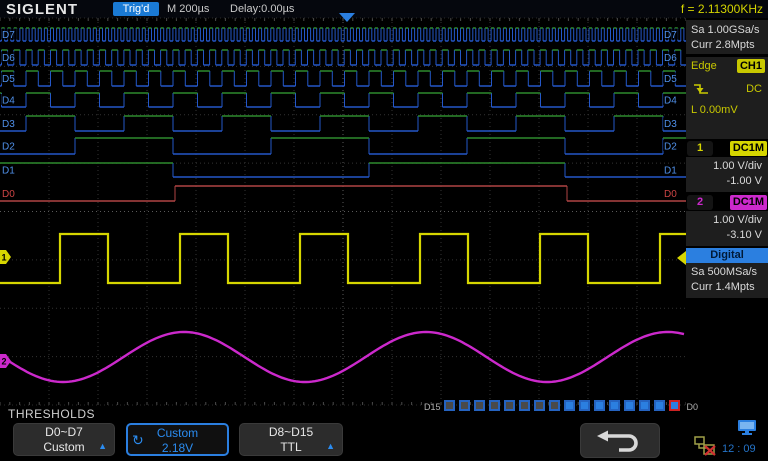 The width and height of the screenshot is (768, 461). What do you see at coordinates (744, 181) in the screenshot?
I see `channel1-offset: -1.00 V` at bounding box center [744, 181].